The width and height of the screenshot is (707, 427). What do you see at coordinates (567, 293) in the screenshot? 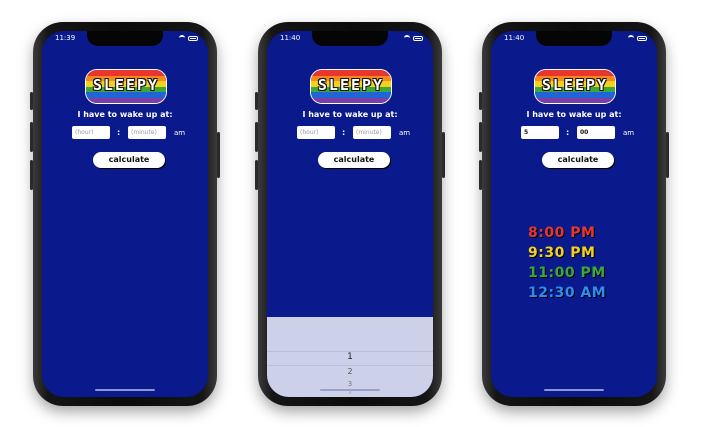
I see `bedtime-result: 12:30 AM` at bounding box center [567, 293].